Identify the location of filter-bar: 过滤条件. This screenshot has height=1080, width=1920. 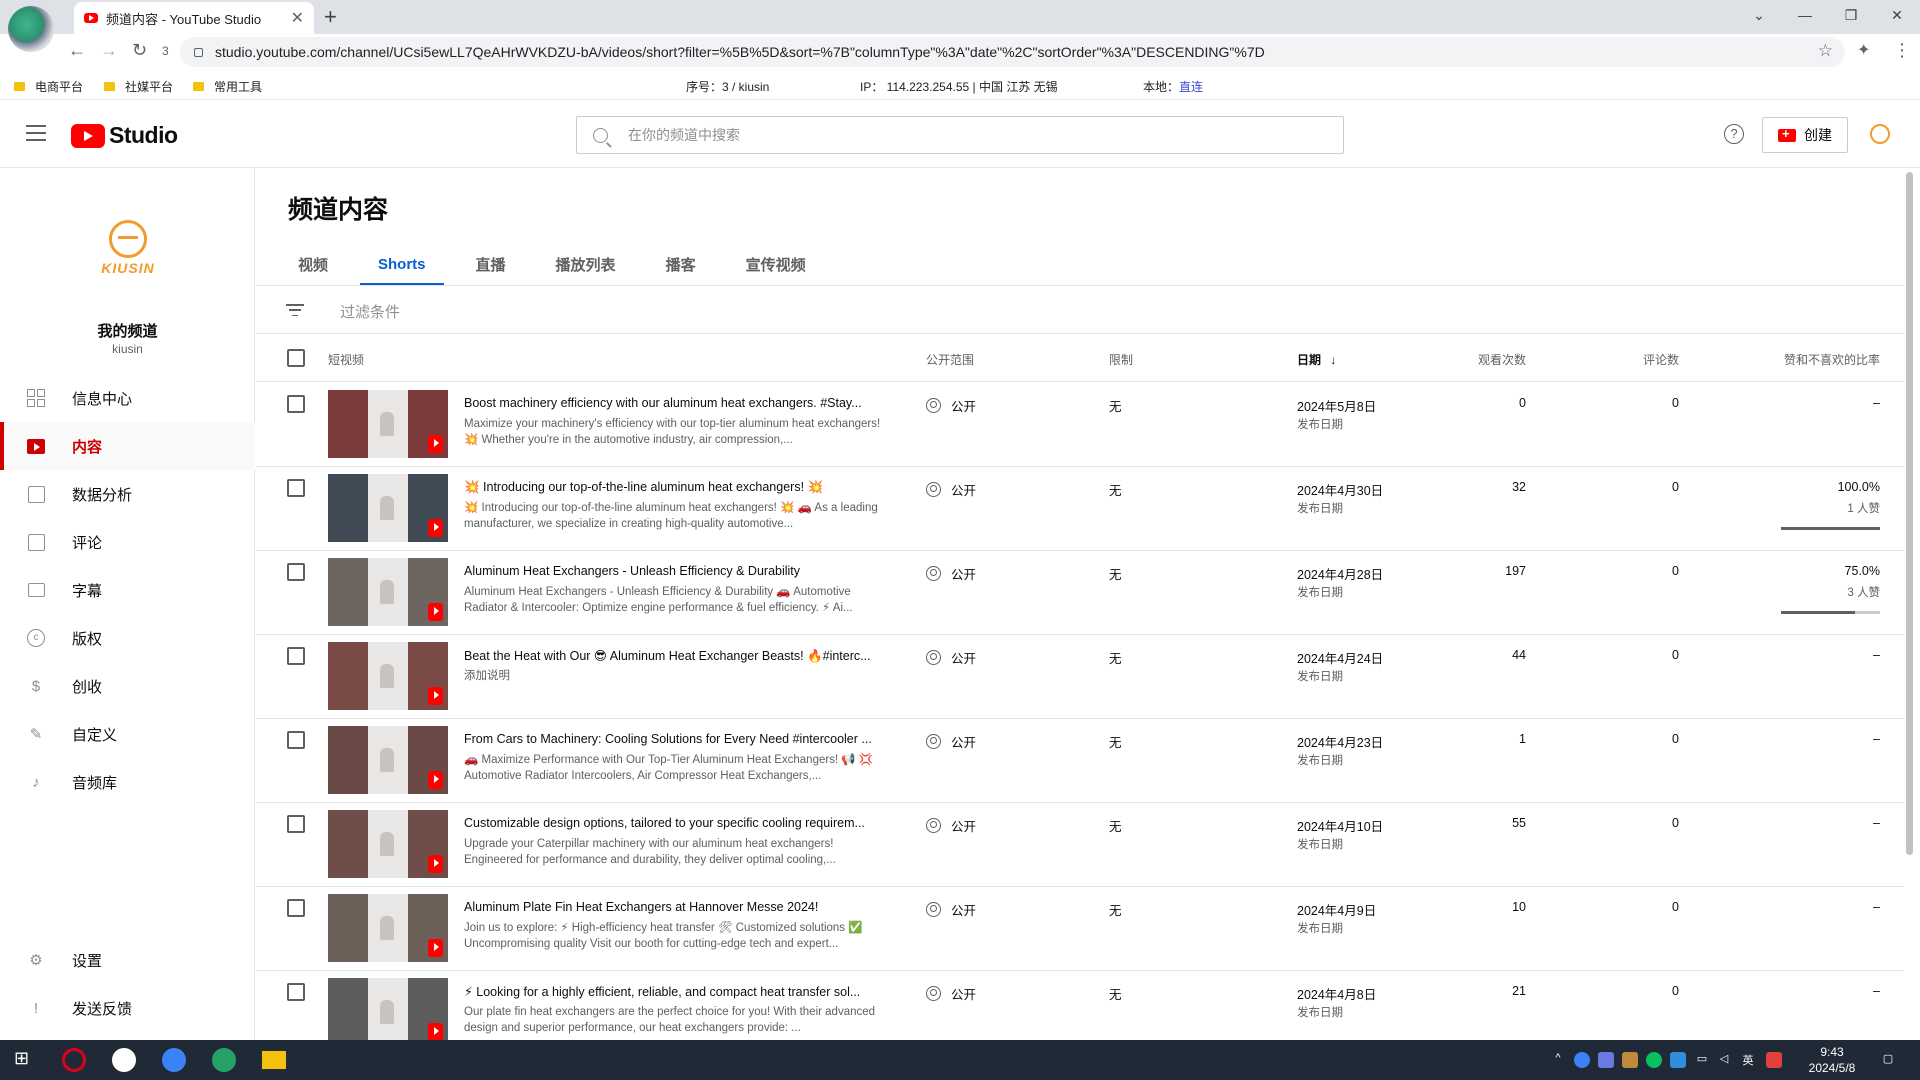
(1080, 310).